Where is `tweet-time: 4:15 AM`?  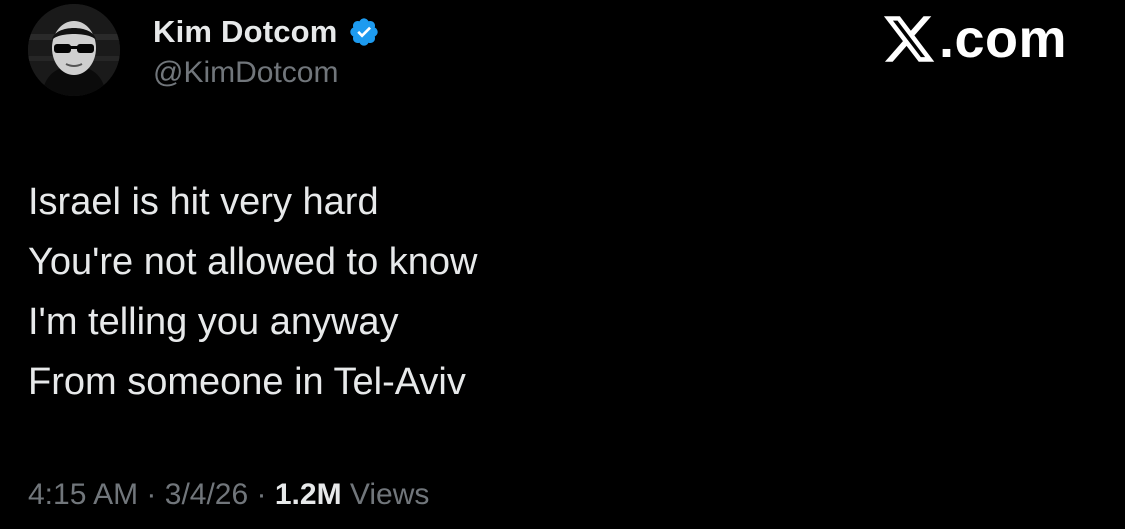 tweet-time: 4:15 AM is located at coordinates (83, 494).